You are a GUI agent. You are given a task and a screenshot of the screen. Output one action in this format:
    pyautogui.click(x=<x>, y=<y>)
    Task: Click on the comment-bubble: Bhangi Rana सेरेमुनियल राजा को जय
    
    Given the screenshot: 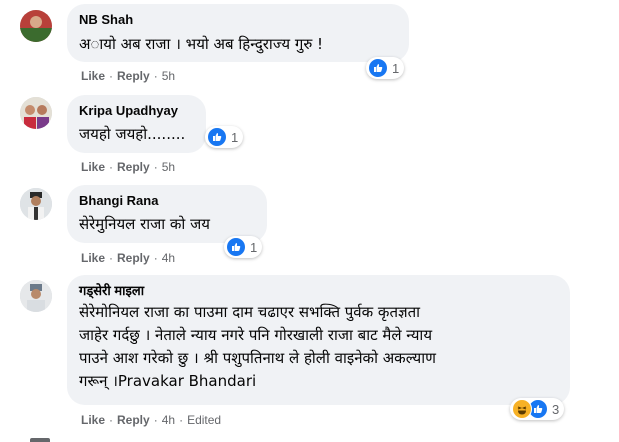 What is the action you would take?
    pyautogui.click(x=167, y=214)
    